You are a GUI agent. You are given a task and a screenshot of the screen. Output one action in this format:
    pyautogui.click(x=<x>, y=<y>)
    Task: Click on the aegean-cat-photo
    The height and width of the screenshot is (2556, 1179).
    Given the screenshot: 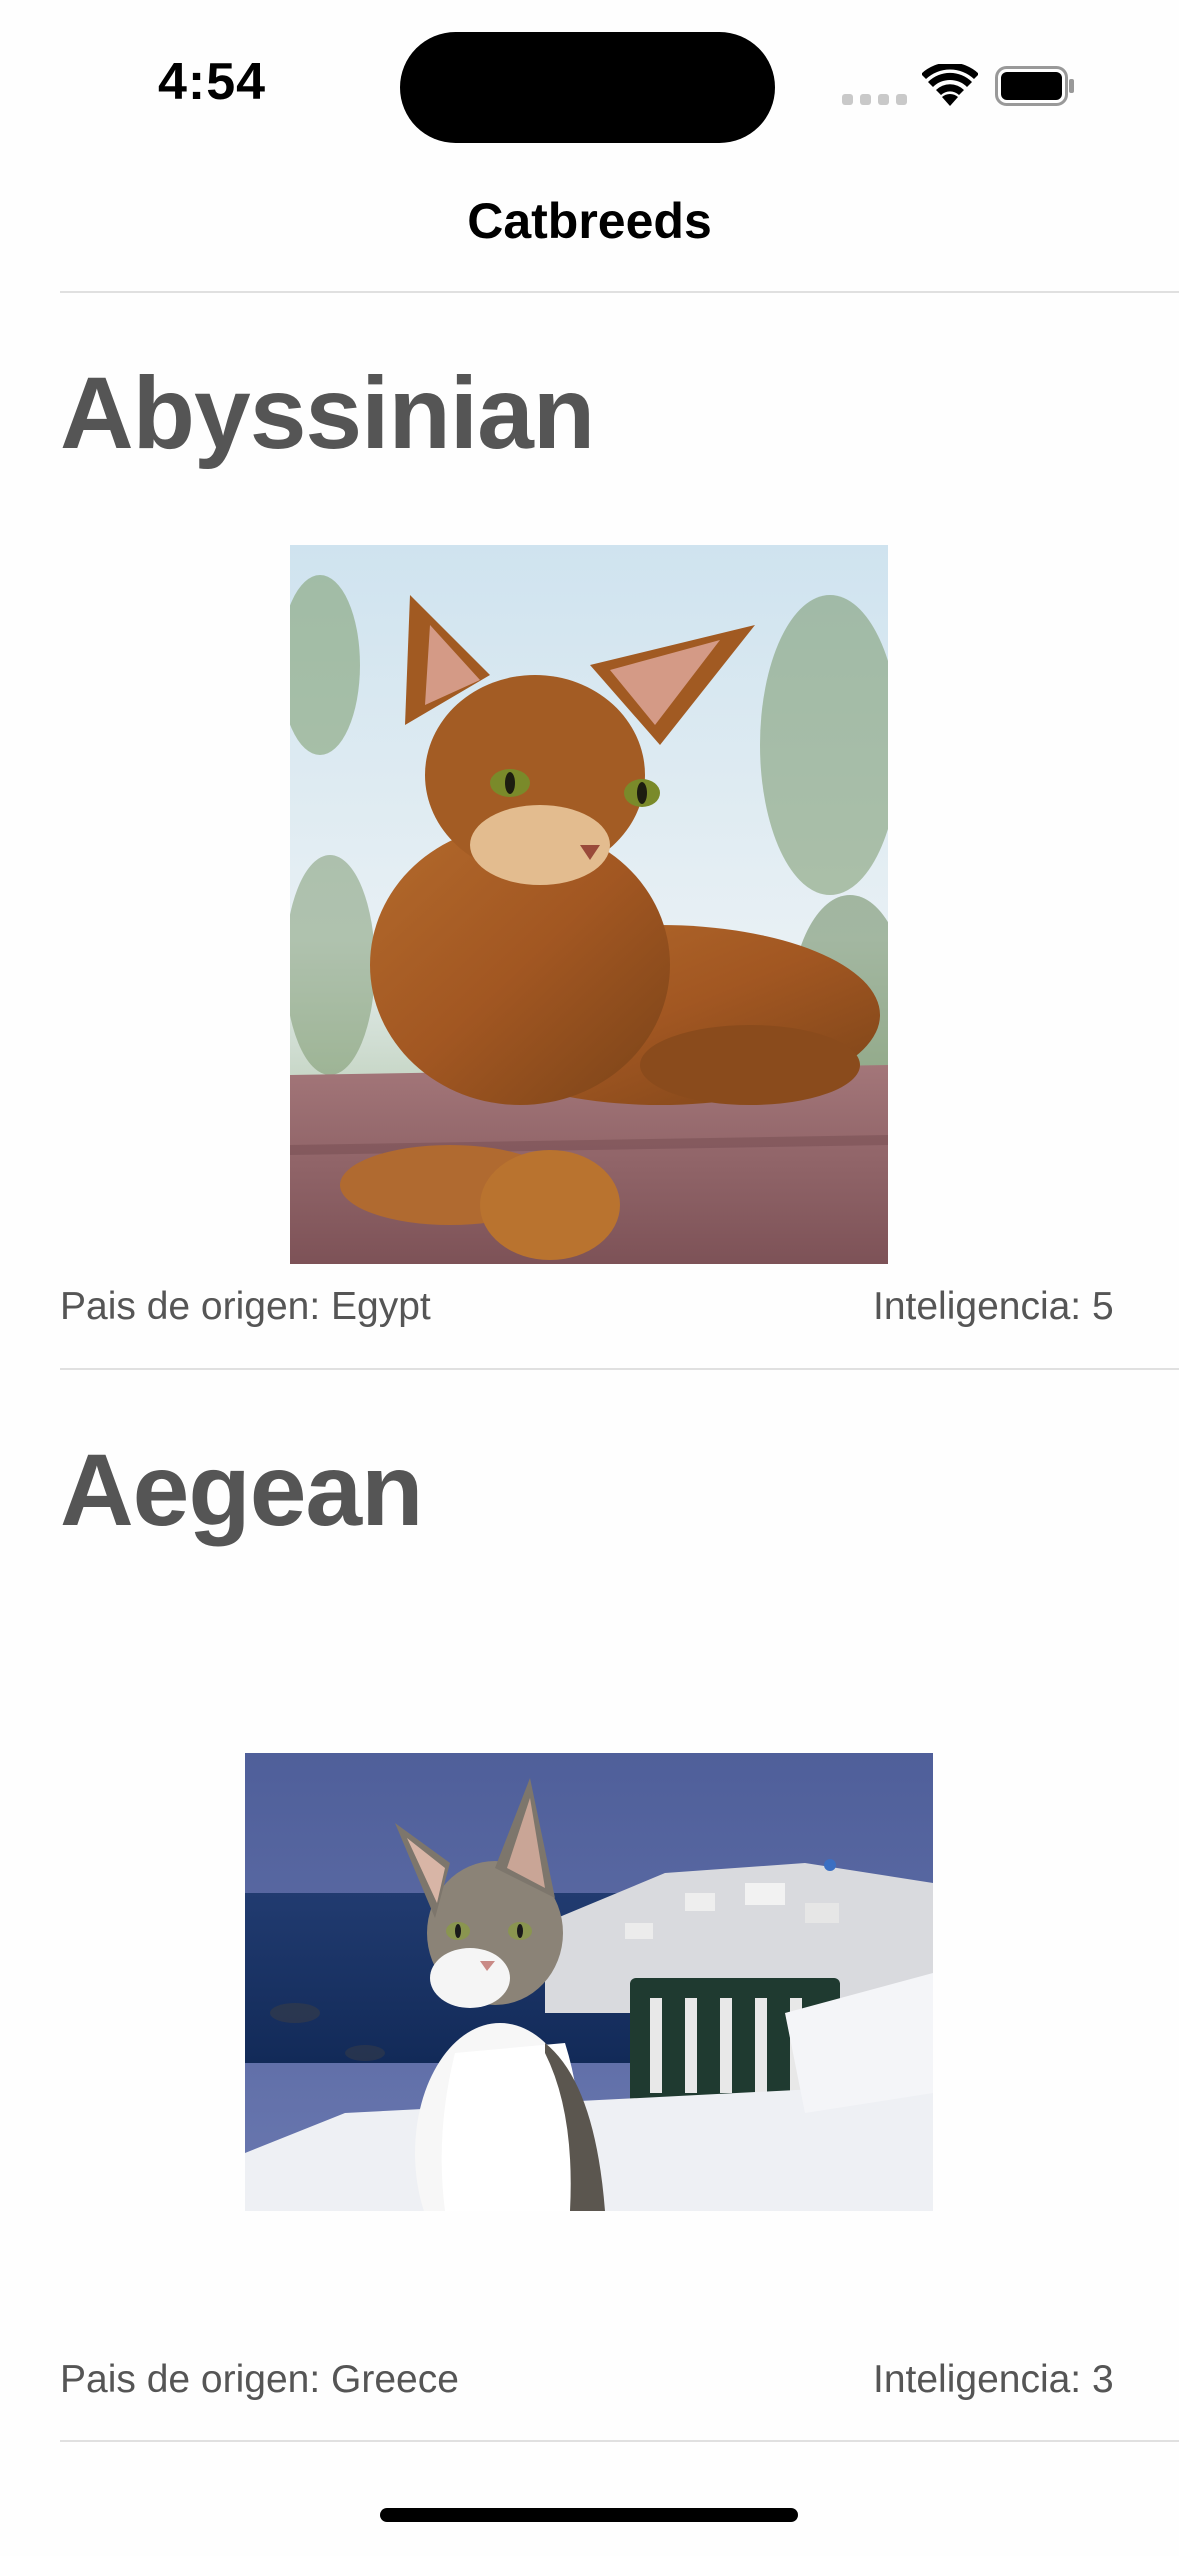 What is the action you would take?
    pyautogui.click(x=589, y=1982)
    